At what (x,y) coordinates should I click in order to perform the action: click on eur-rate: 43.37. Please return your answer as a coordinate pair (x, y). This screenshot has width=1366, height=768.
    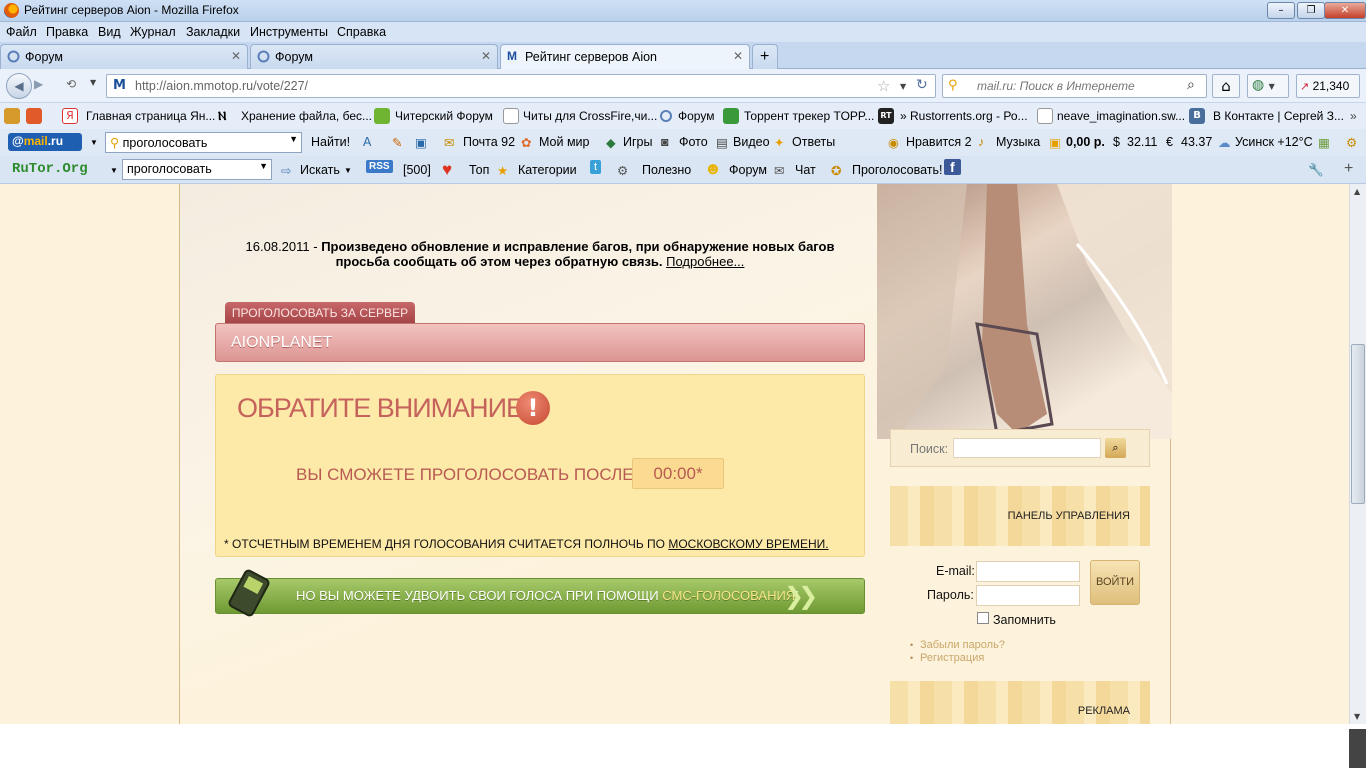
    Looking at the image, I should click on (1196, 142).